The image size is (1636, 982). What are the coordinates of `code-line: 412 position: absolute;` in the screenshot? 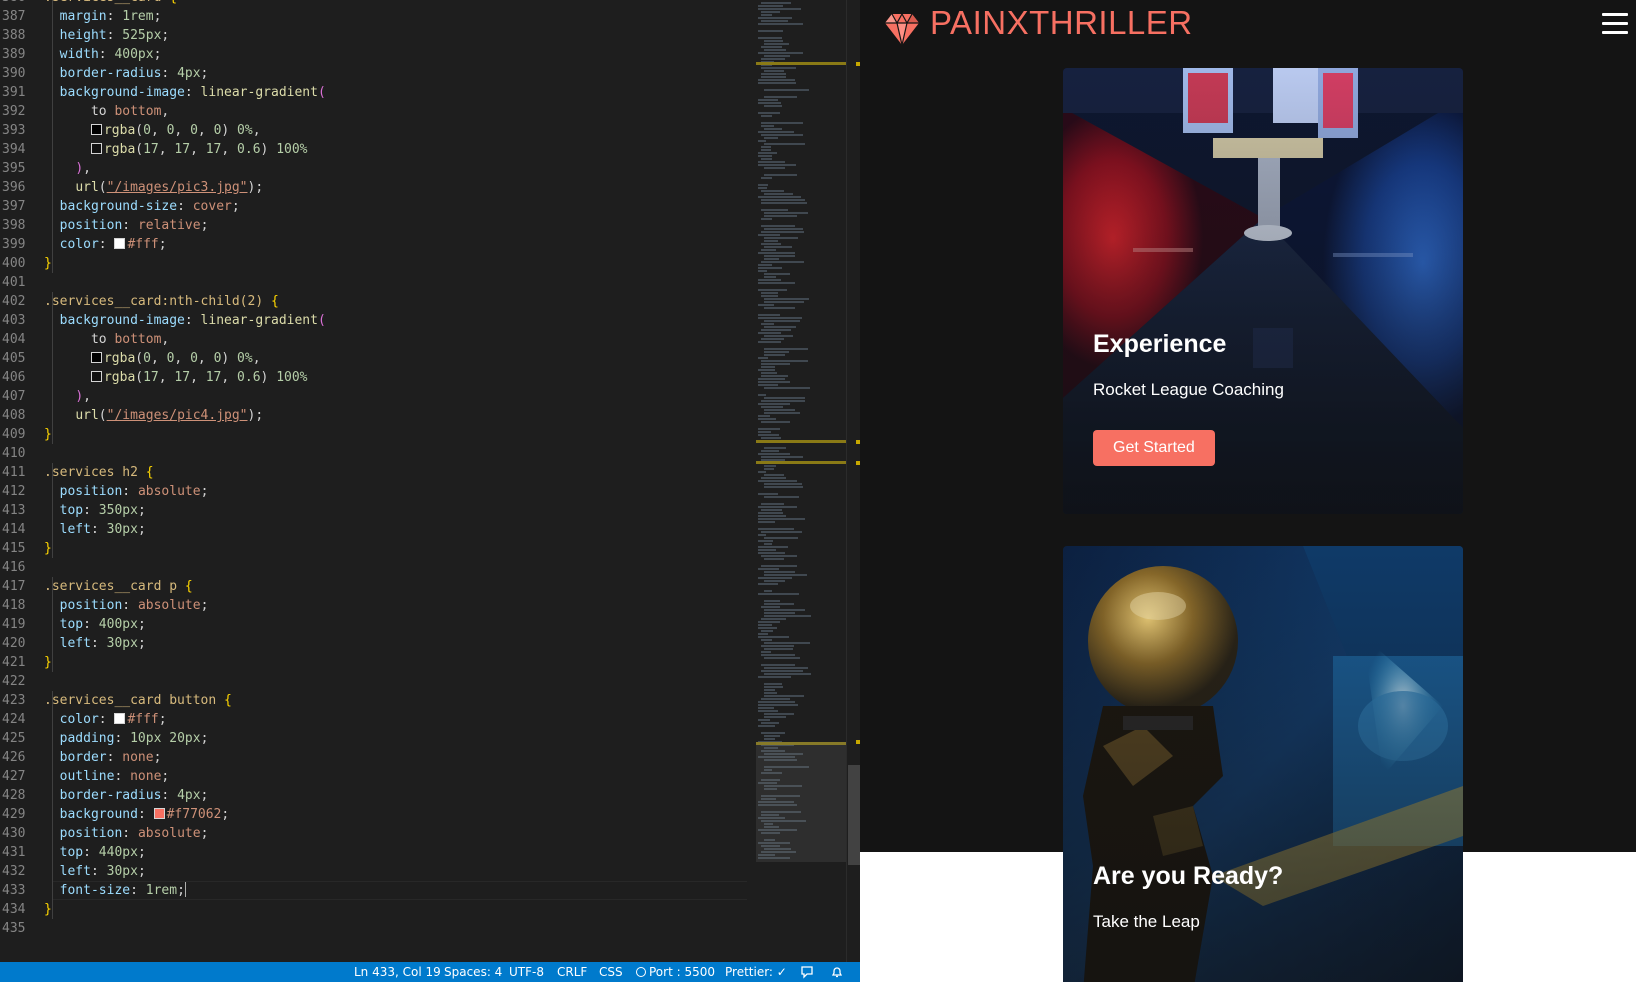 It's located at (375, 491).